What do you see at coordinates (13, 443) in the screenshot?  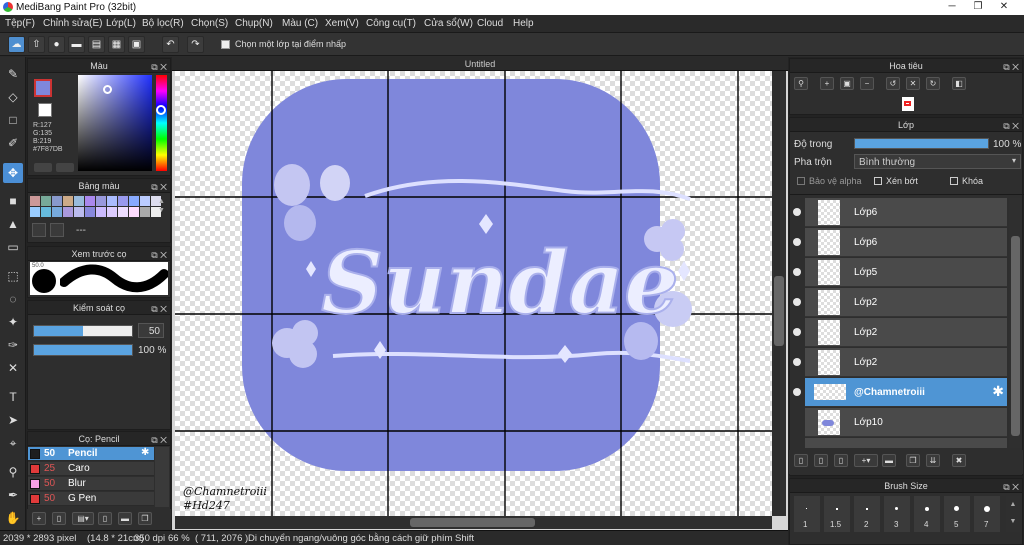 I see `divide-tool-icon: ⌖` at bounding box center [13, 443].